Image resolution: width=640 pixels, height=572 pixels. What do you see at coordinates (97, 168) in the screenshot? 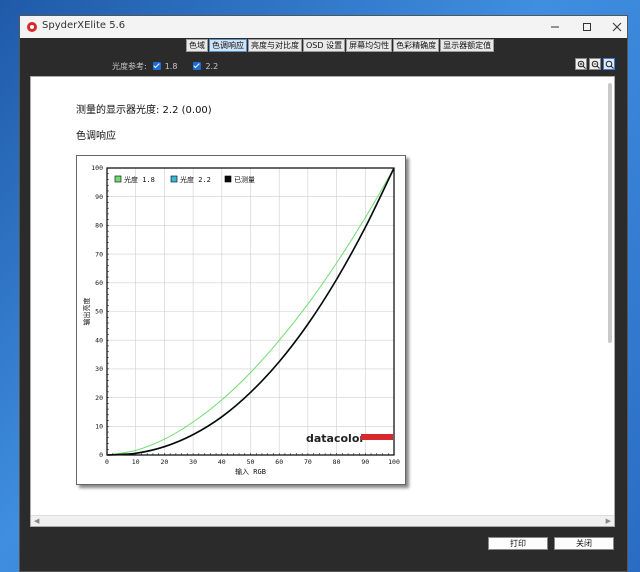
I see `y-tick-label: 100` at bounding box center [97, 168].